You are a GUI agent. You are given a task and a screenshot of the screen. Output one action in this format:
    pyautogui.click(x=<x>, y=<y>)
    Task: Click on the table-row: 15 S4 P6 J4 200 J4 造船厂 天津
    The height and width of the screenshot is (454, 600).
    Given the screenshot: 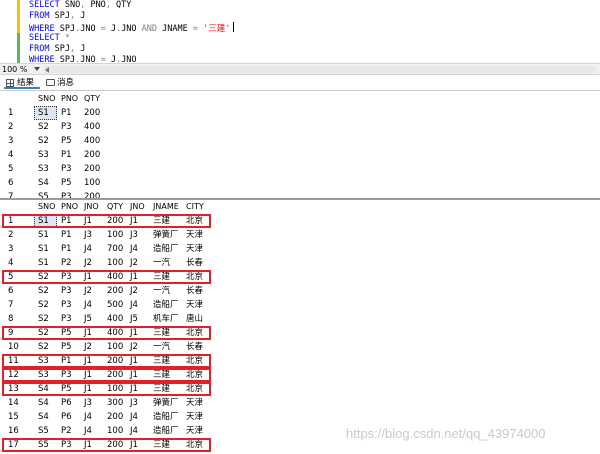 What is the action you would take?
    pyautogui.click(x=300, y=417)
    